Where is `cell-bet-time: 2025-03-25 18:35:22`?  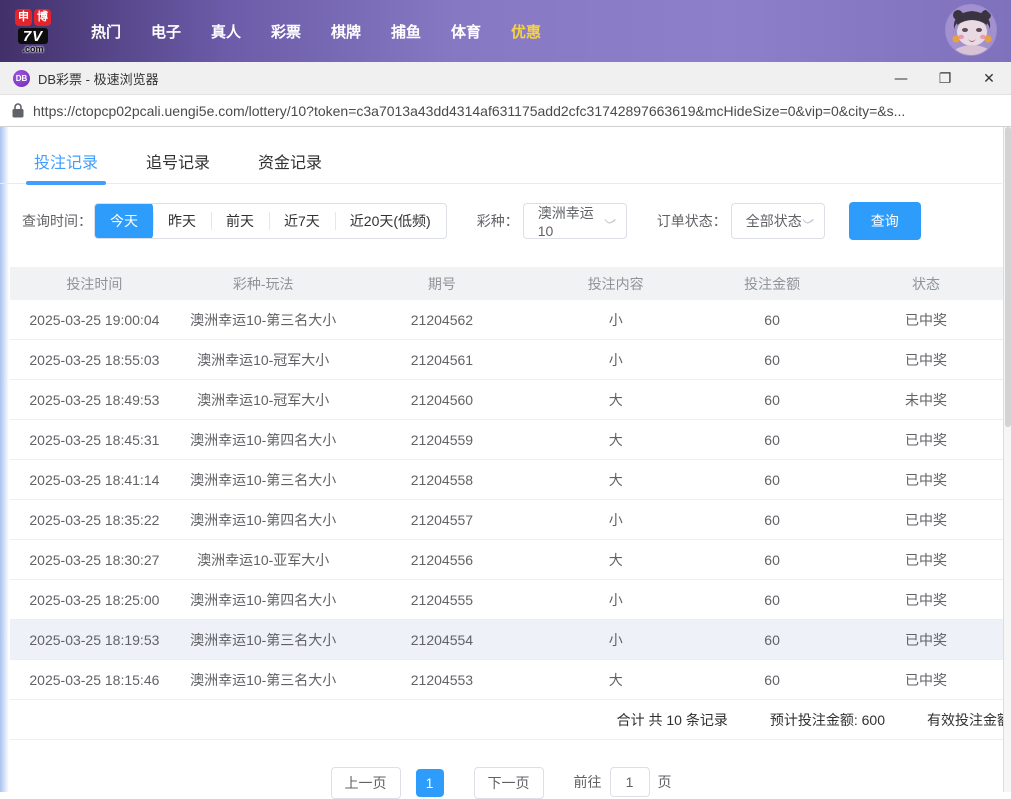
cell-bet-time: 2025-03-25 18:35:22 is located at coordinates (94, 519).